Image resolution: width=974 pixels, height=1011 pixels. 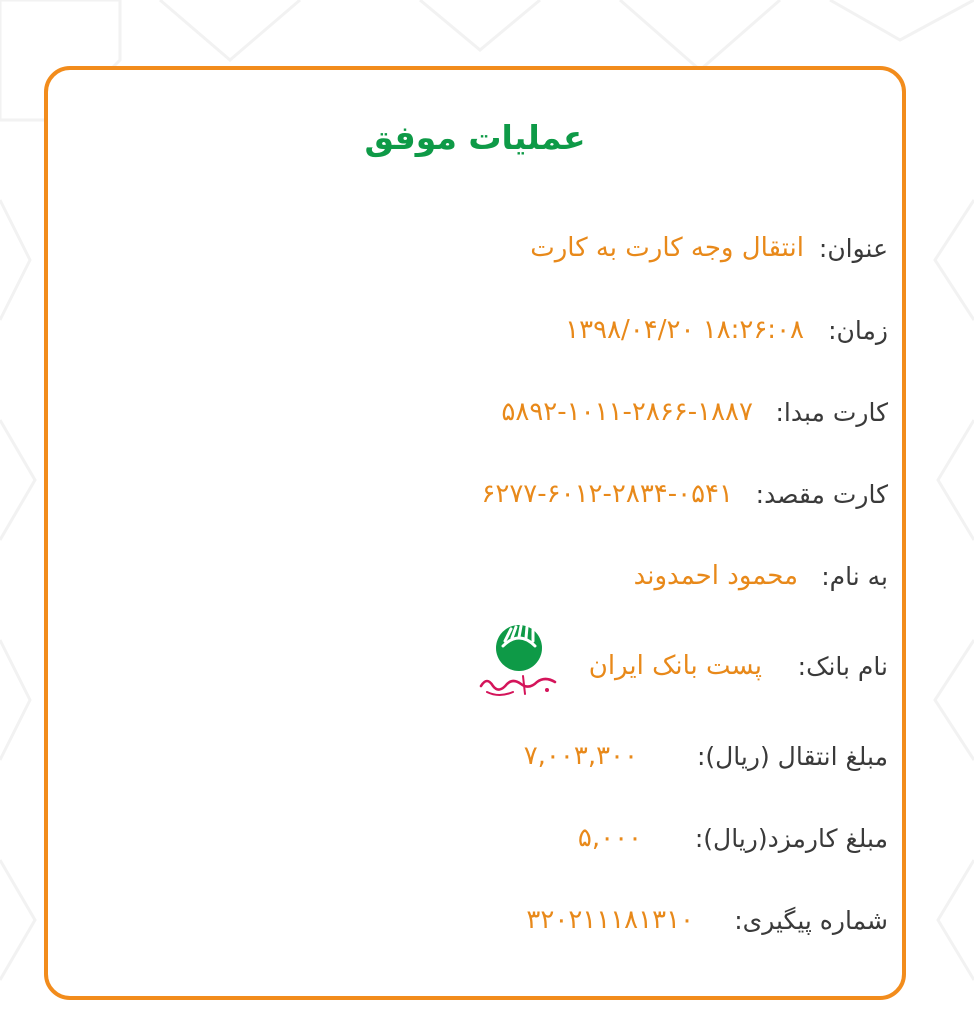 What do you see at coordinates (610, 920) in the screenshot?
I see `row-tracking-number-value: ۳۲۰۲۱۱۱۸۱۳۱۰` at bounding box center [610, 920].